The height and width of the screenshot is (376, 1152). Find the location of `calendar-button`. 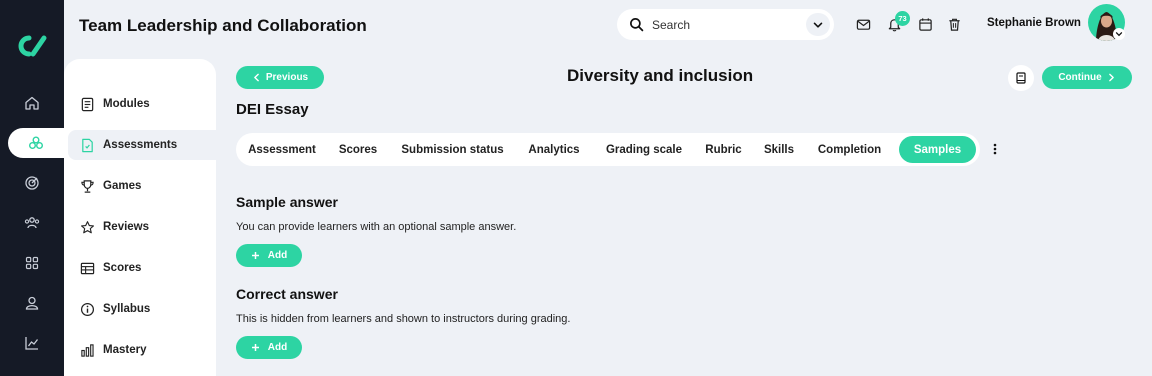

calendar-button is located at coordinates (925, 24).